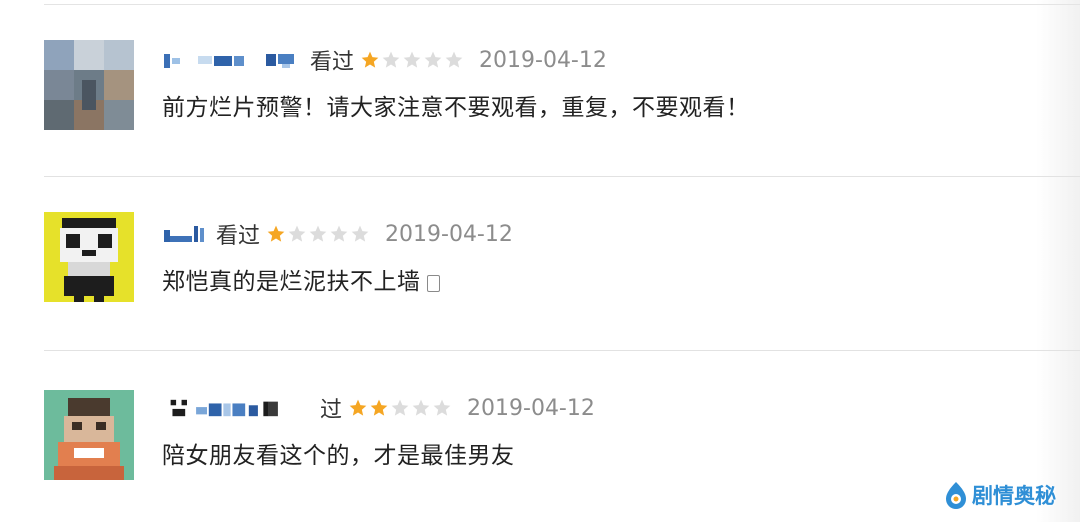  I want to click on comment-text-content: 郑恺真的是烂泥扶不上墙, so click(291, 282).